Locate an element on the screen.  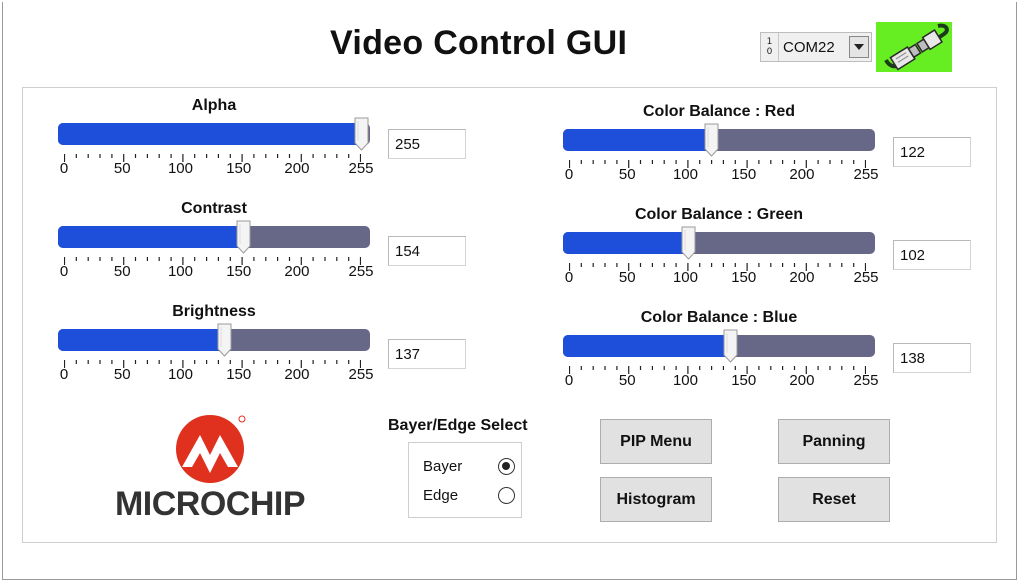
slider-label: Color Balance : Green is located at coordinates (719, 214).